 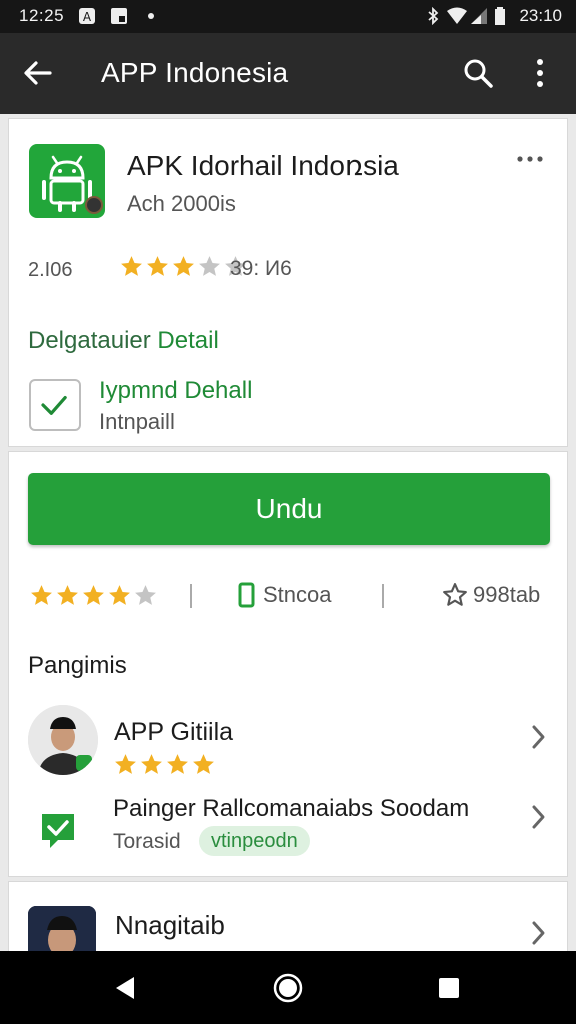 I want to click on overflow-menu-icon, so click(x=540, y=73).